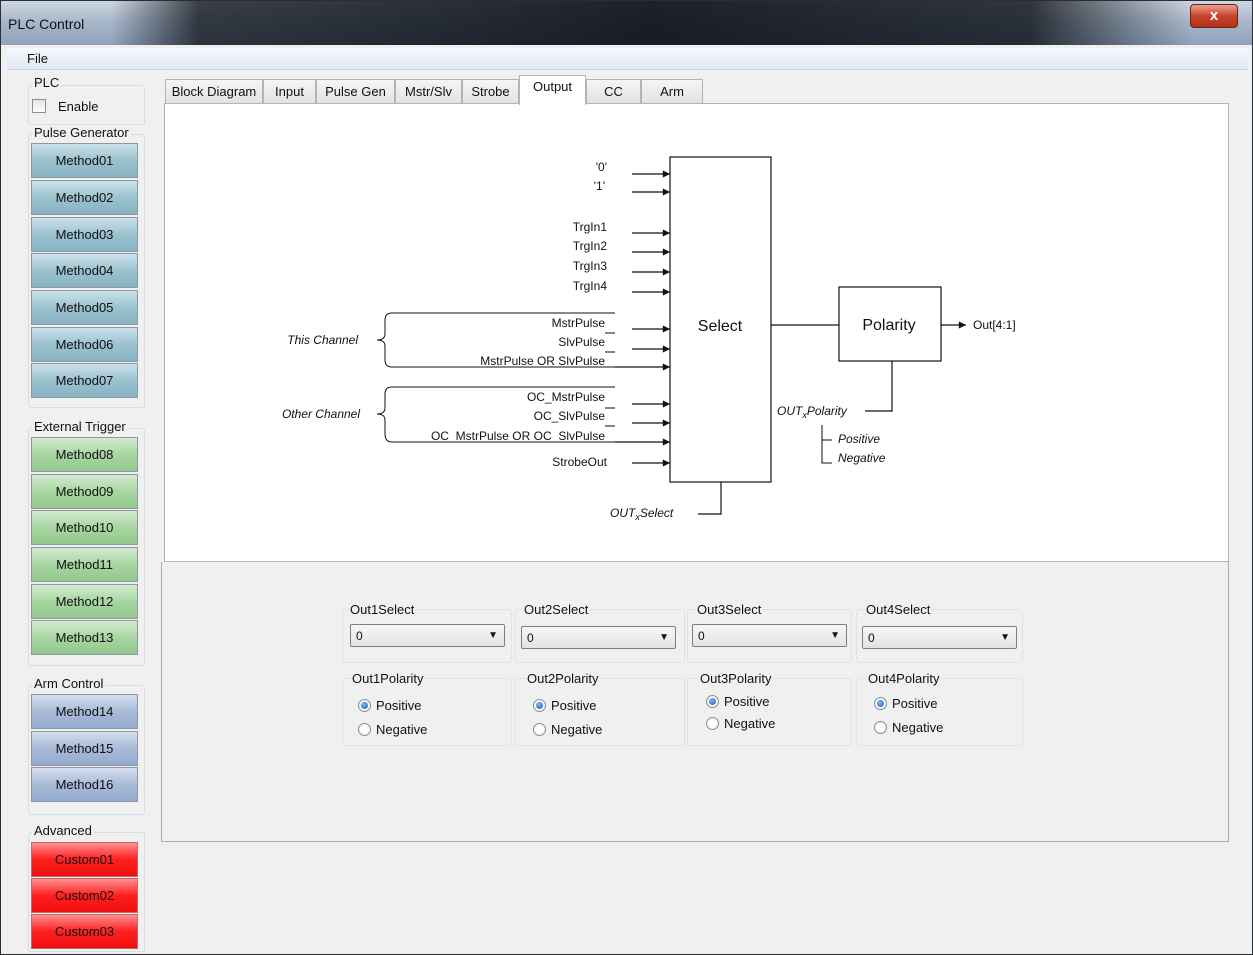 The image size is (1253, 955). Describe the element at coordinates (563, 678) in the screenshot. I see `out2-polarity-label: Out2Polarity` at that location.